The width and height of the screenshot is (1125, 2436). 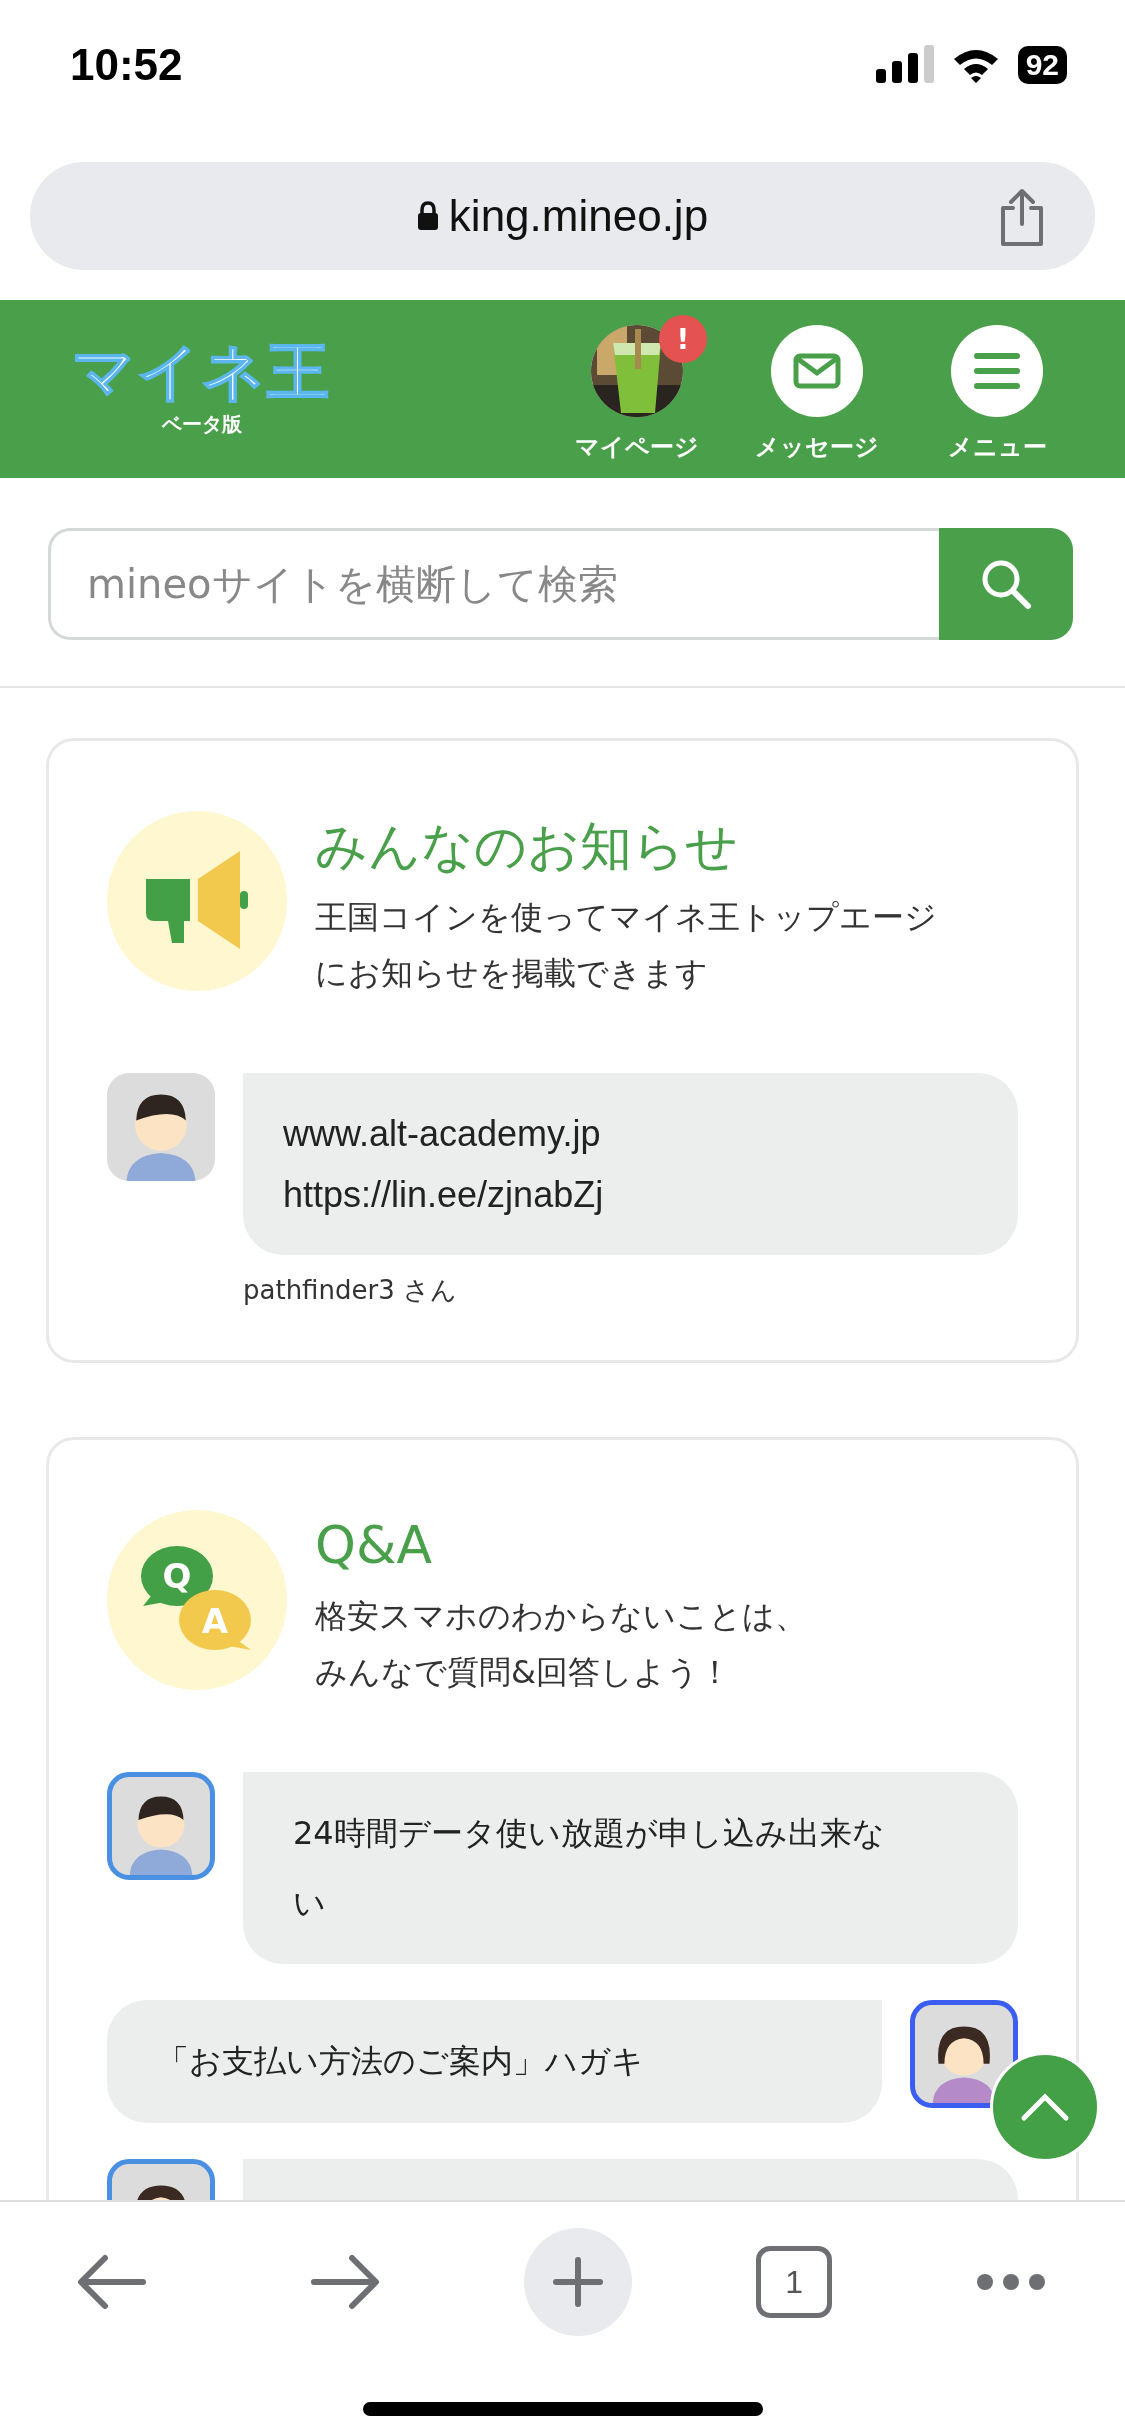 I want to click on forward-arrow-icon, so click(x=344, y=2282).